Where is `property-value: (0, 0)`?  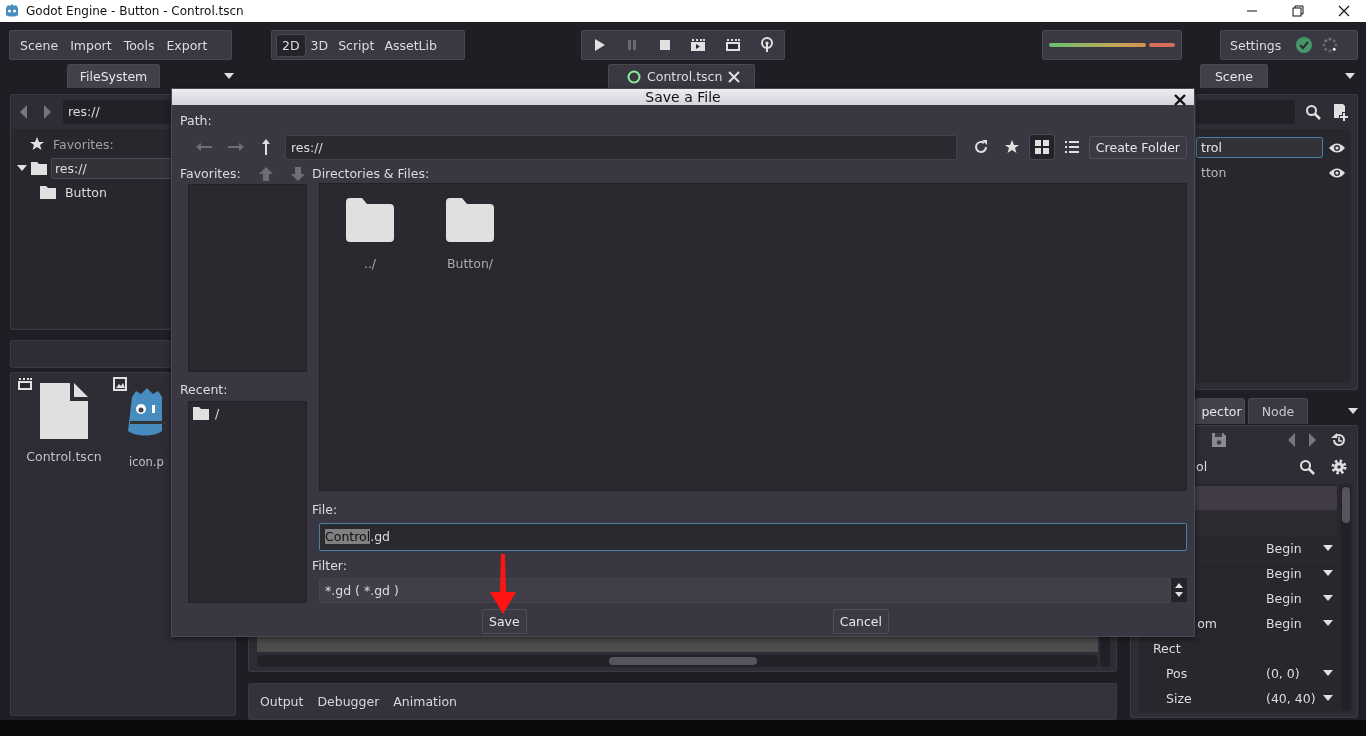 property-value: (0, 0) is located at coordinates (1294, 673).